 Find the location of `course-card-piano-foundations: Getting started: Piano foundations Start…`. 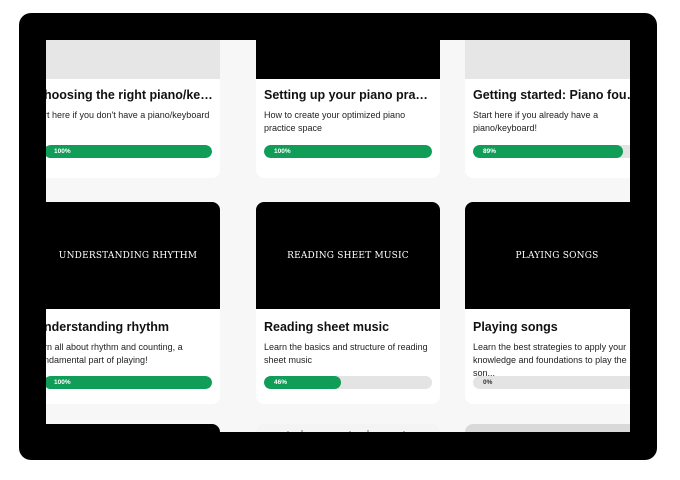

course-card-piano-foundations: Getting started: Piano foundations Start… is located at coordinates (547, 109).